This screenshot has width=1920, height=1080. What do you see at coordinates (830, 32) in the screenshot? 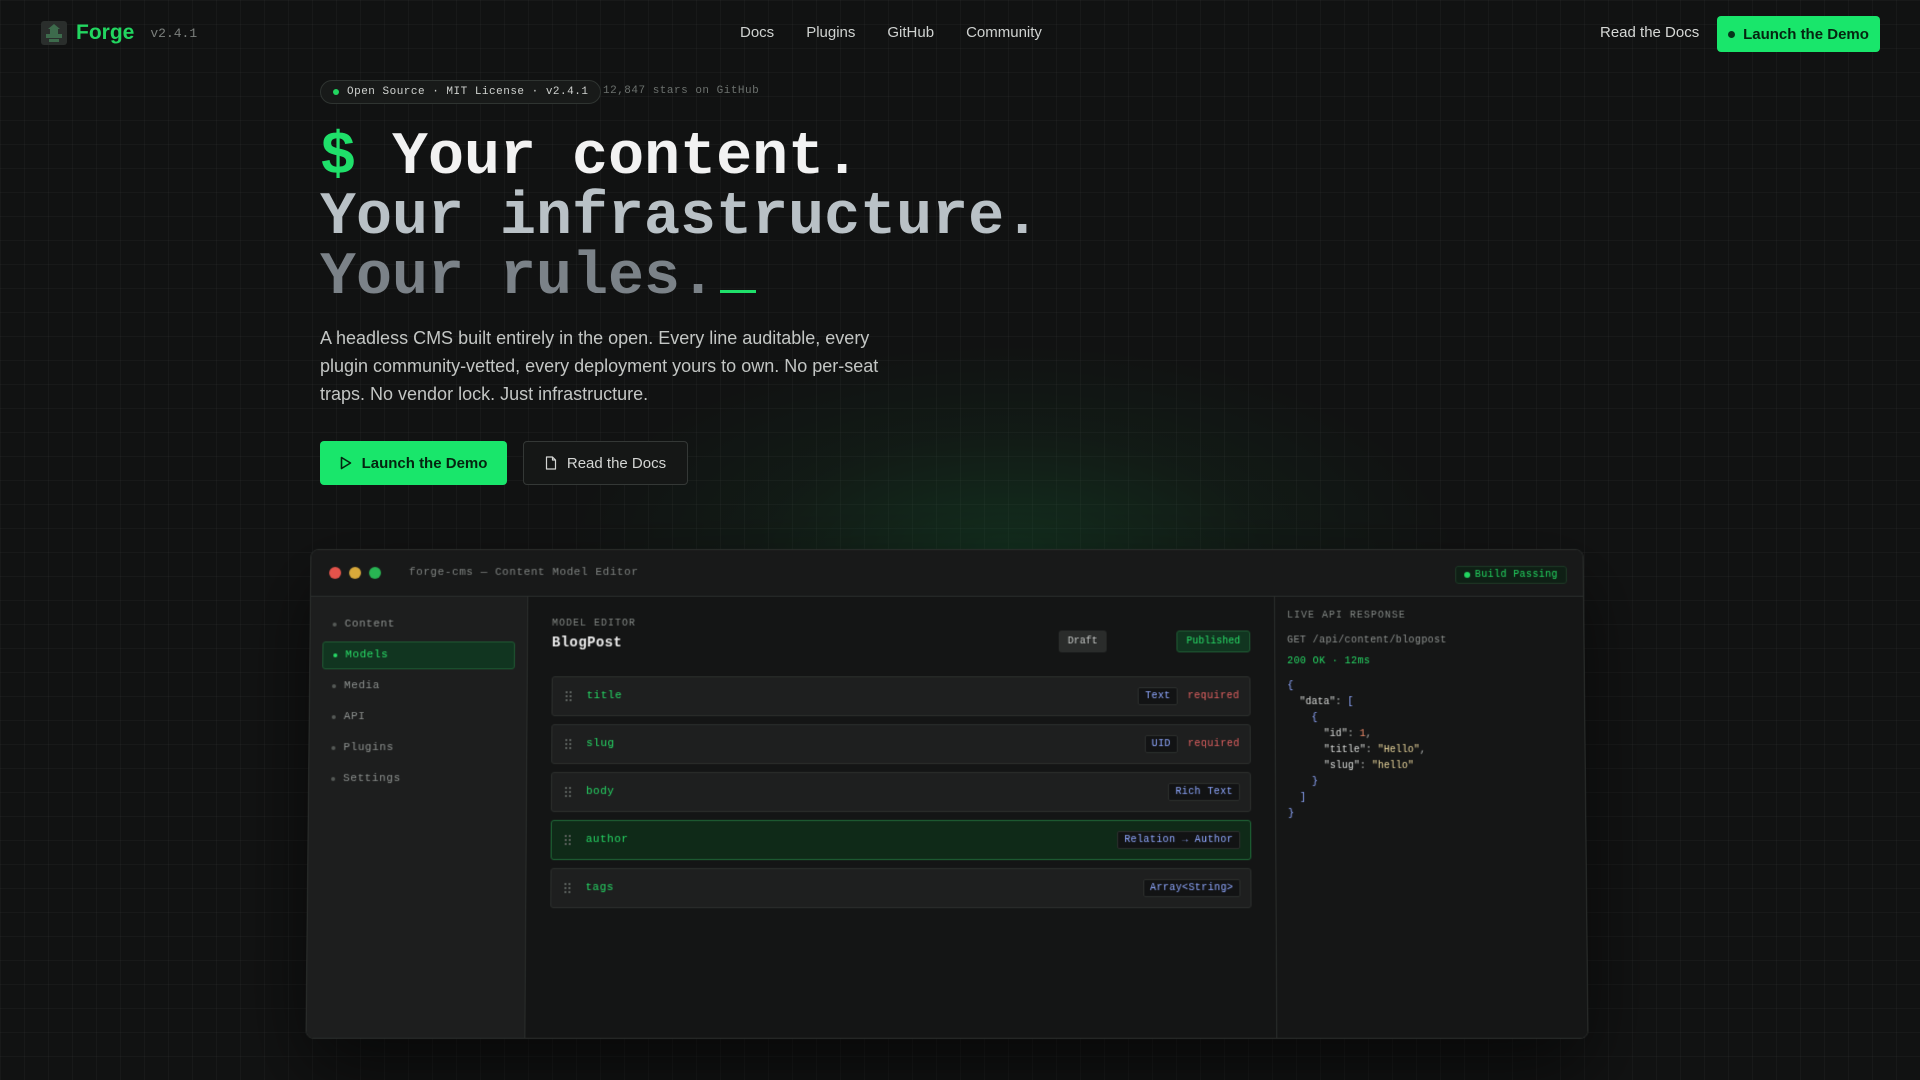
I see `nav-link-plugins: Plugins` at bounding box center [830, 32].